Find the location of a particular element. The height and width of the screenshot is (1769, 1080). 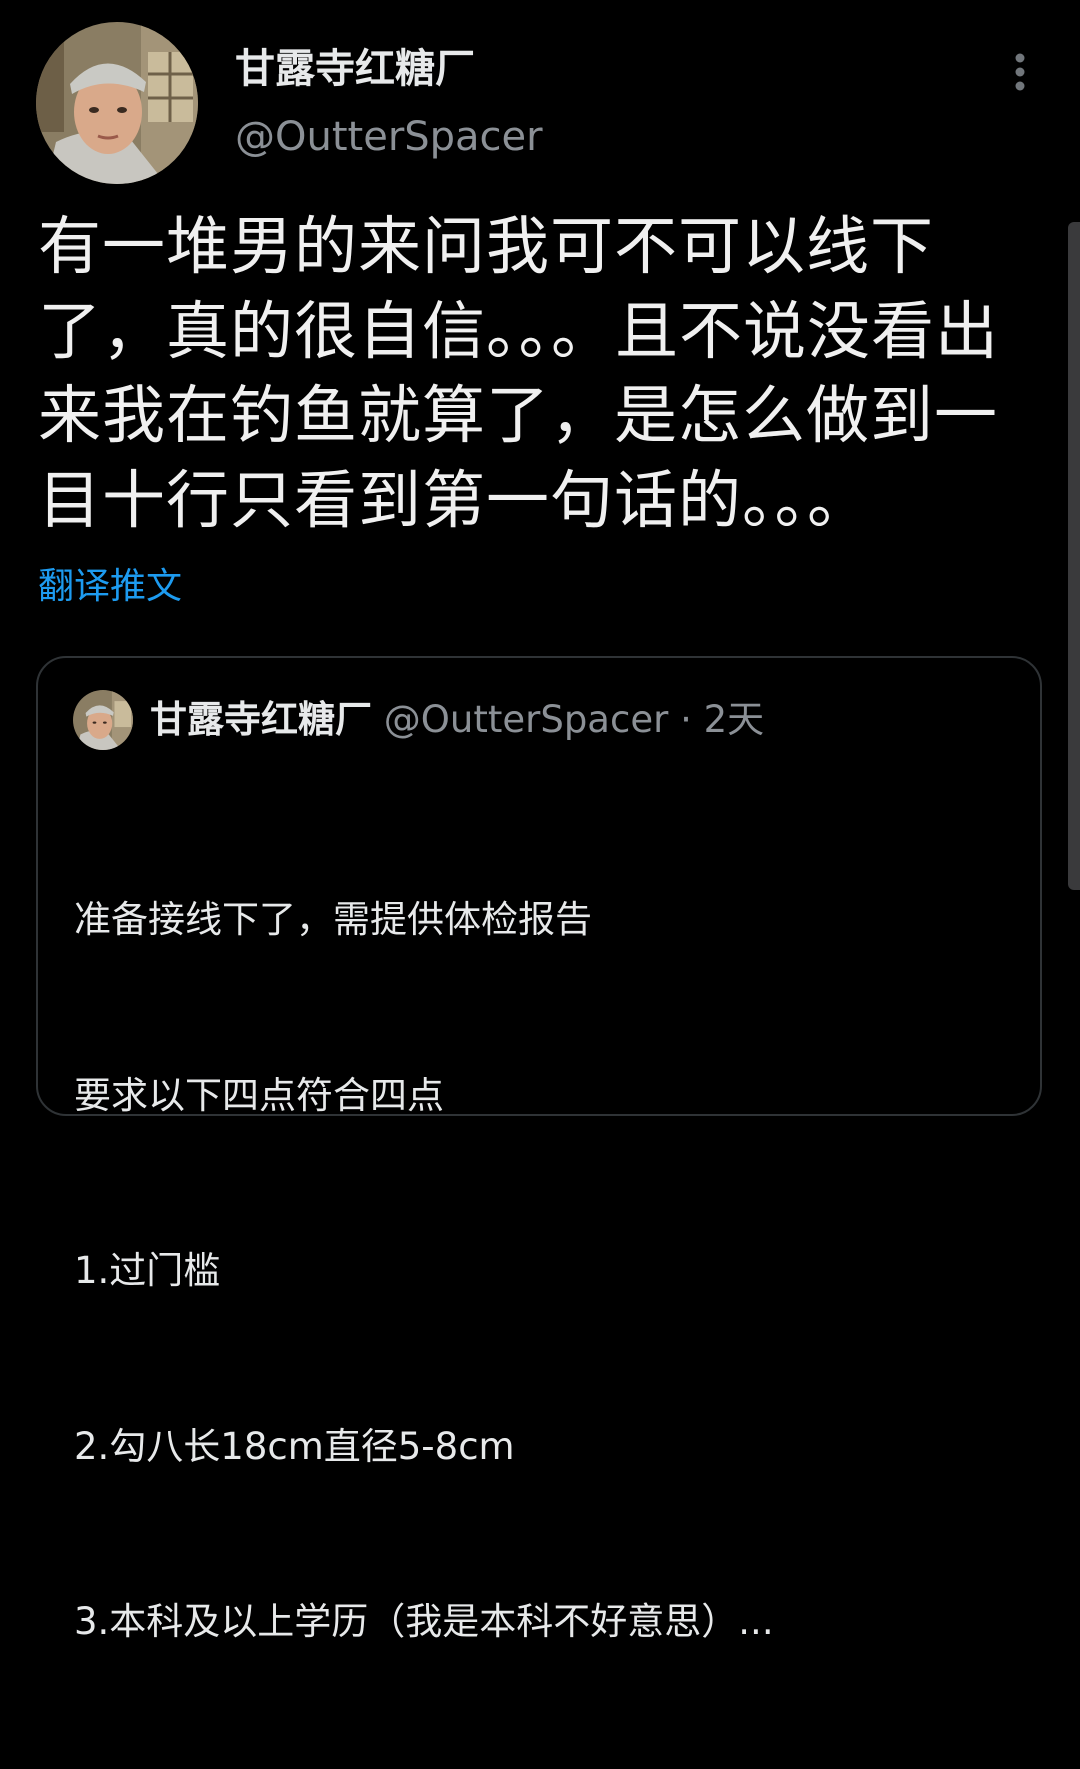

quoted-avatar-image is located at coordinates (103, 720).